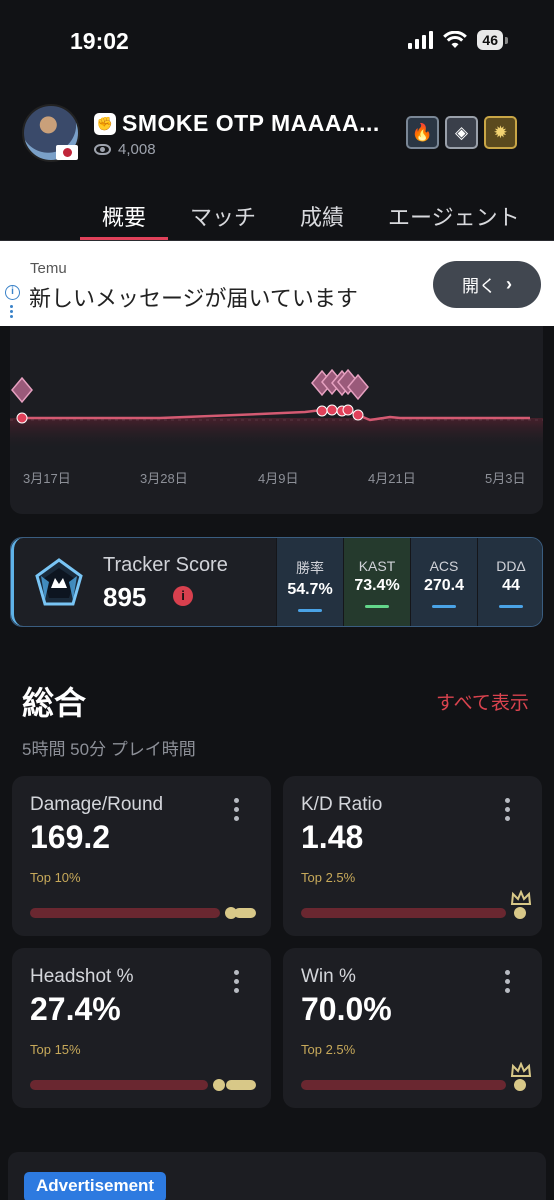 This screenshot has height=1200, width=554. I want to click on stat-card-win-percent: Win % 70.0% Top 2.5%, so click(412, 1028).